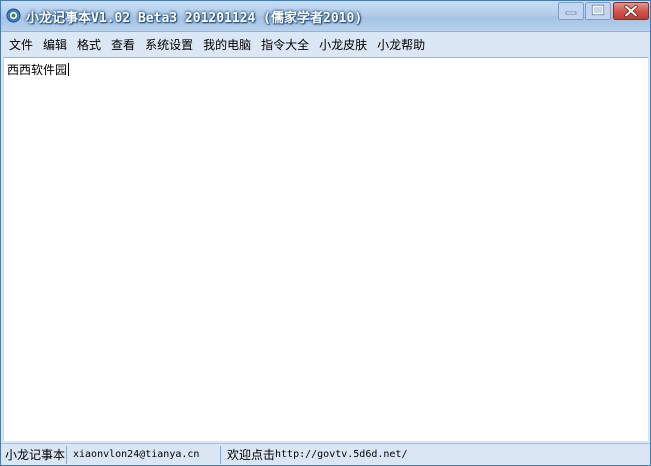 The image size is (651, 466). Describe the element at coordinates (435, 455) in the screenshot. I see `status-promo: 欢迎点击 http://govtv.5d6d.net/` at that location.